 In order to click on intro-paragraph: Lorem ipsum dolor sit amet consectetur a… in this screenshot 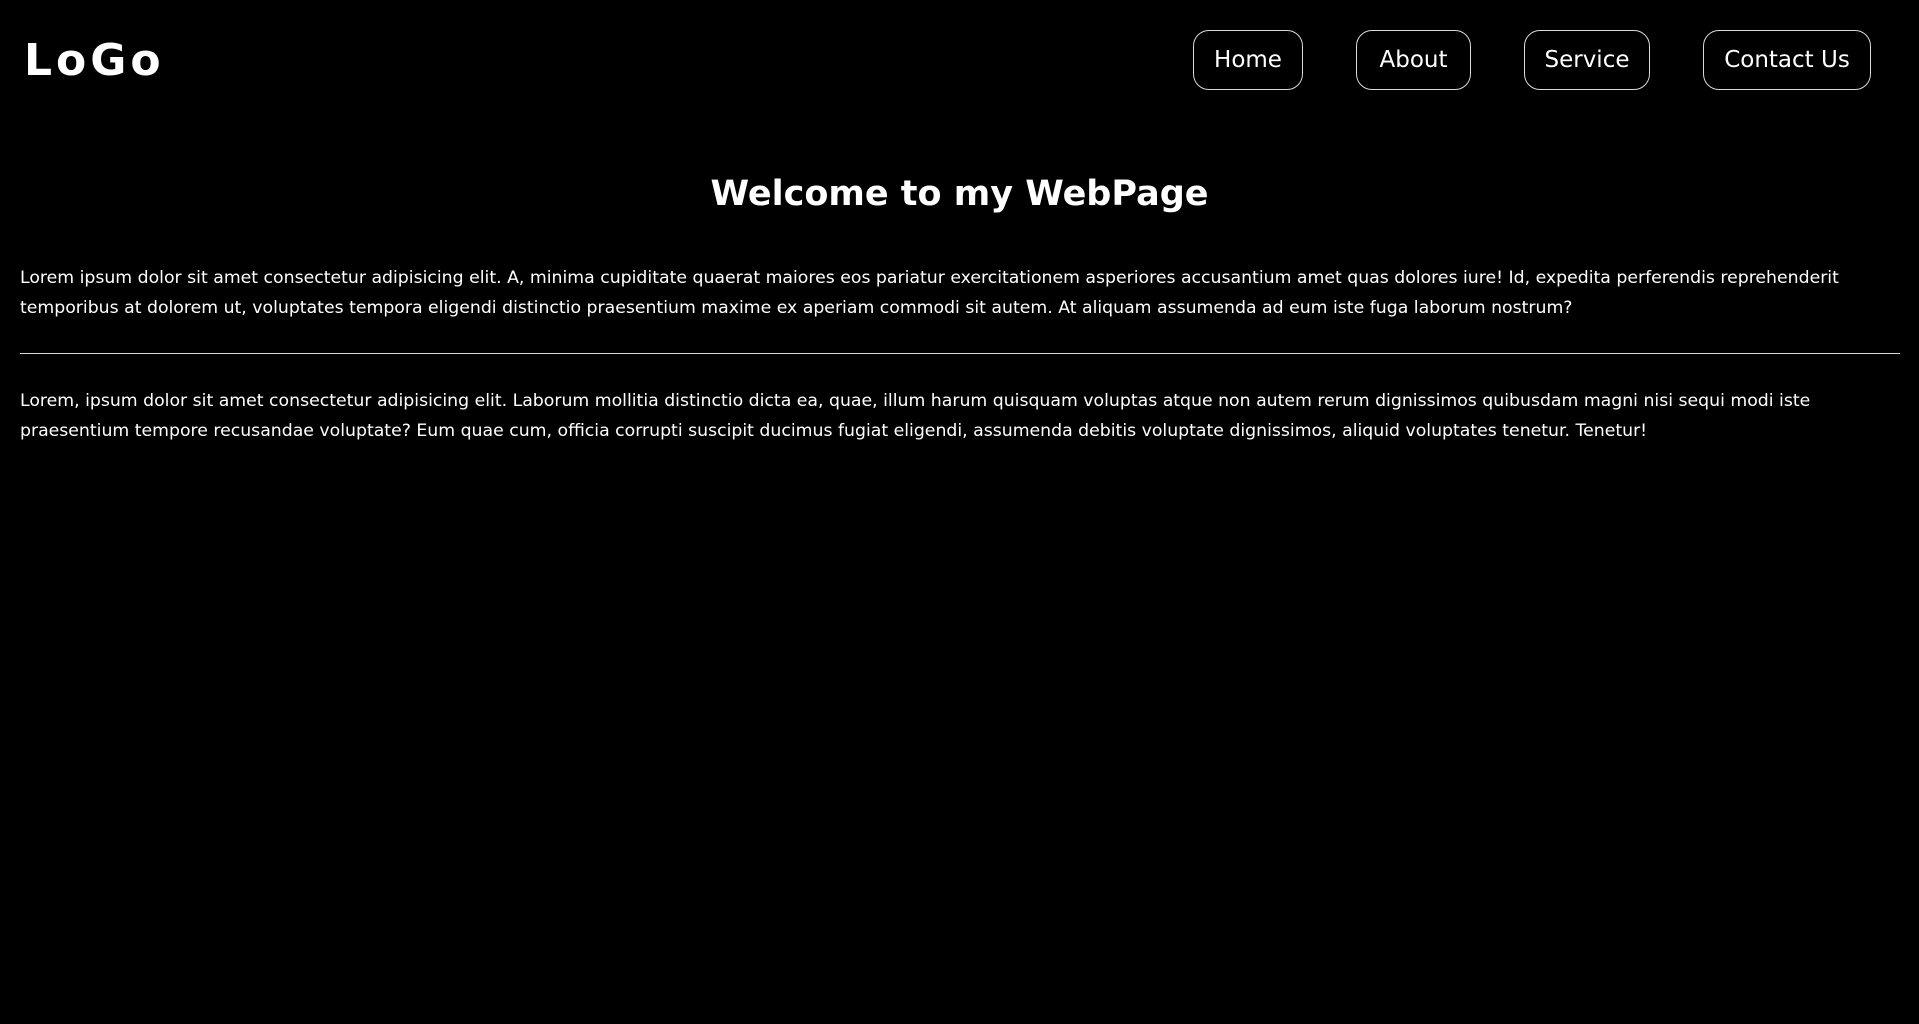, I will do `click(929, 293)`.